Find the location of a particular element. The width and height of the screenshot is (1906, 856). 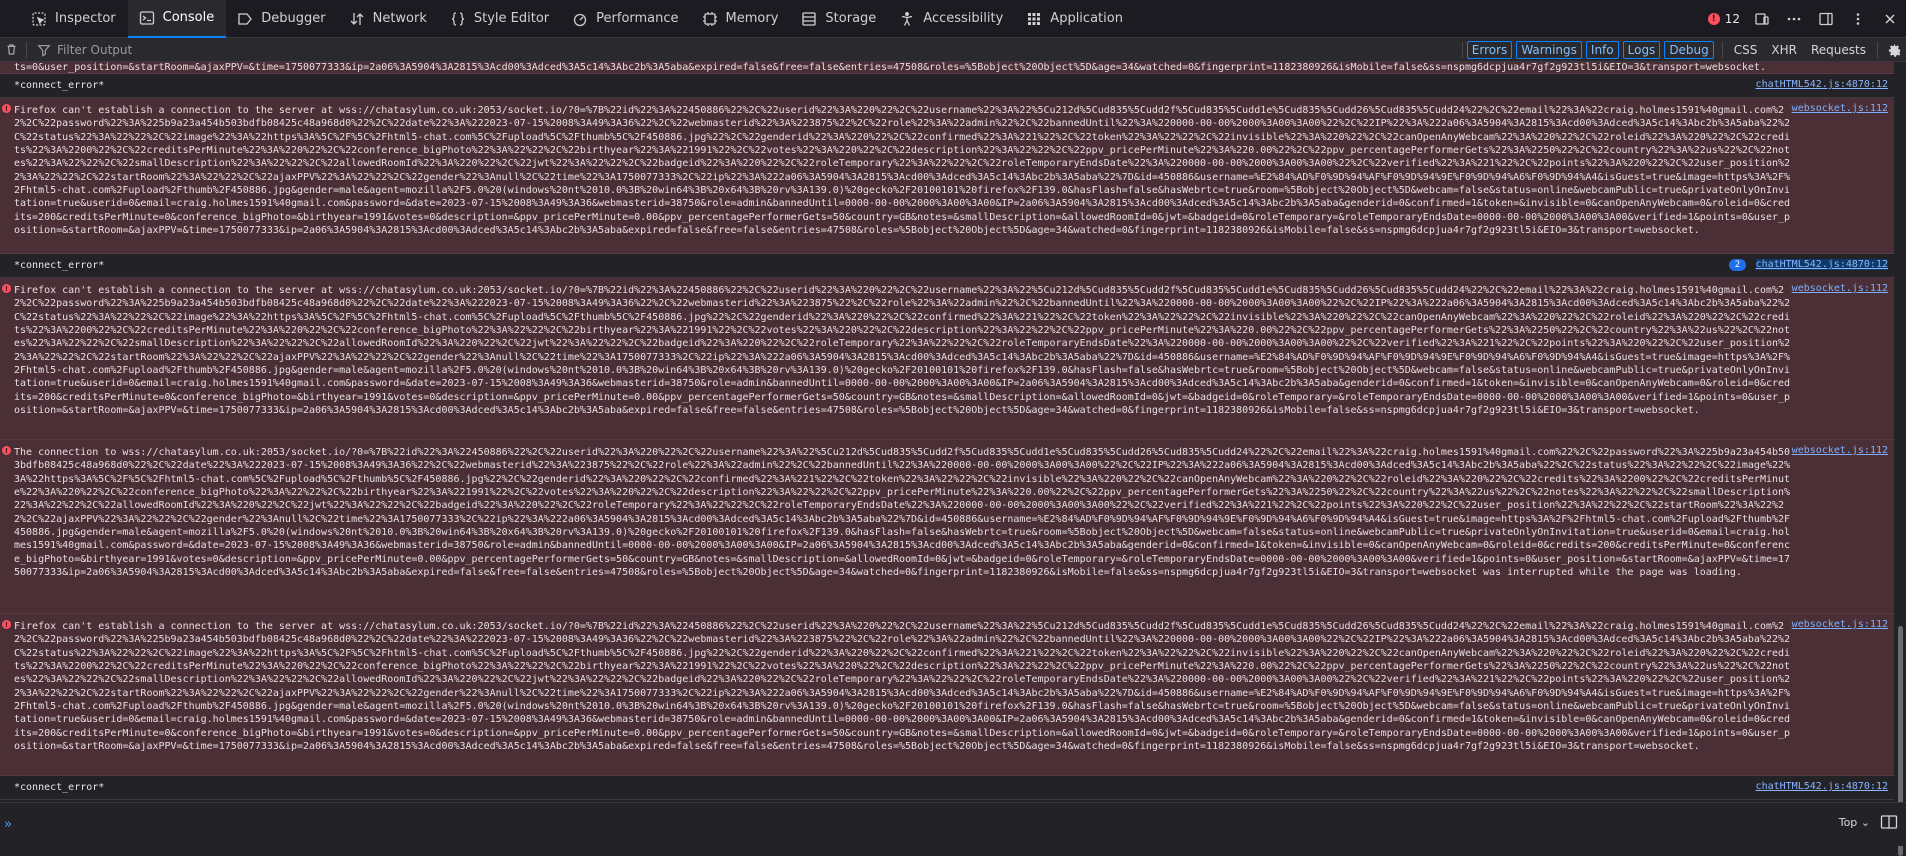

filter-icon is located at coordinates (44, 50).